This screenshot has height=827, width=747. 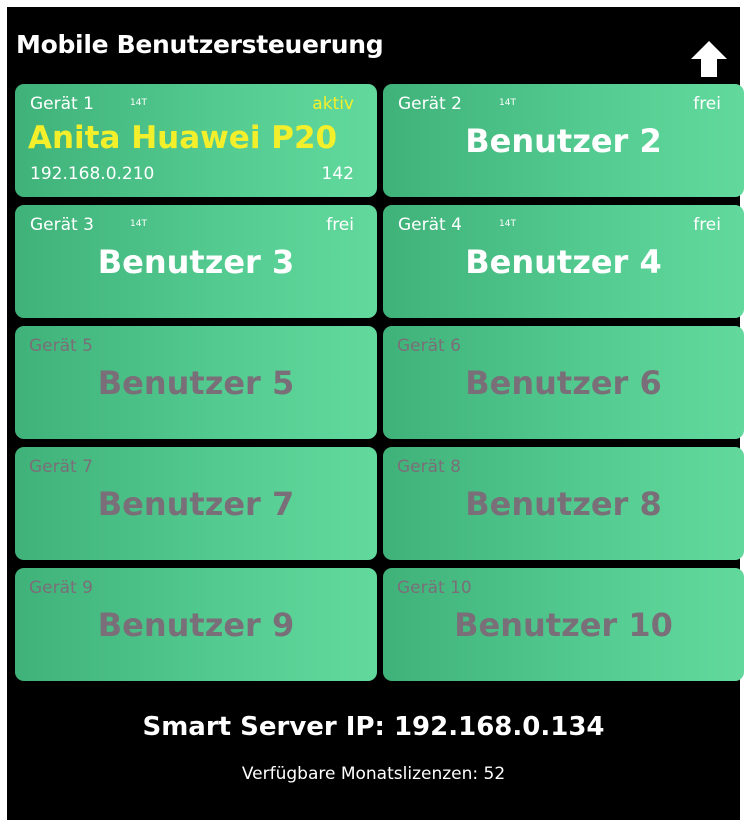 I want to click on device-label: Gerät 5, so click(x=61, y=346).